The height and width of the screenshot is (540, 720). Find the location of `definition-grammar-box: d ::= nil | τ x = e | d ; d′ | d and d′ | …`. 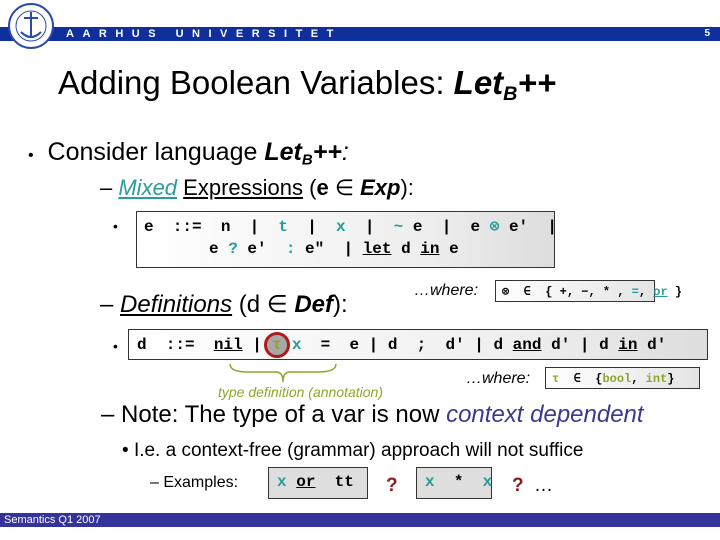

definition-grammar-box: d ::= nil | τ x = e | d ; d′ | d and d′ | … is located at coordinates (418, 344).